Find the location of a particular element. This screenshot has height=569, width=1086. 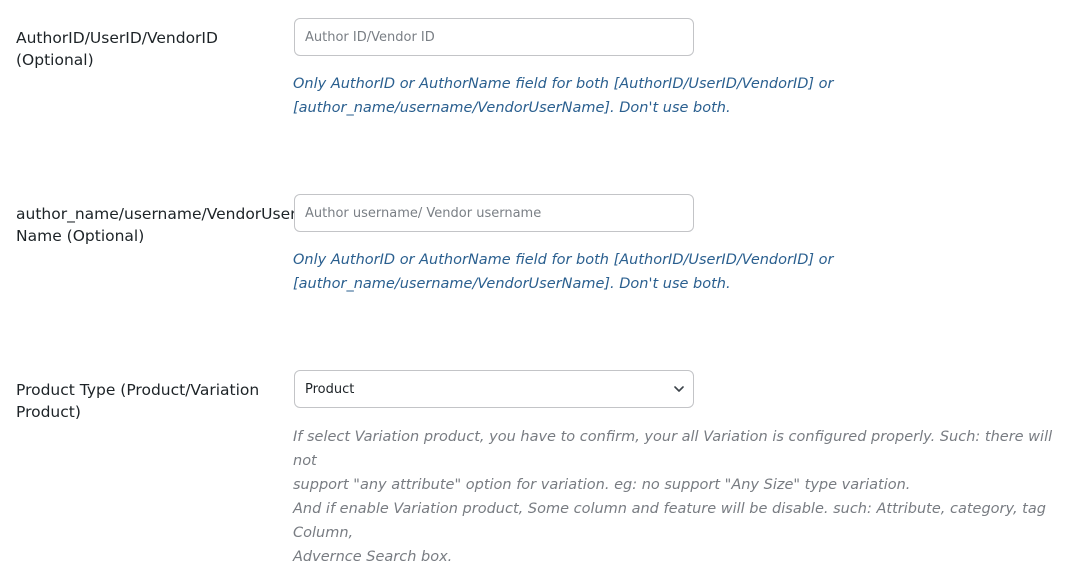

product-type-label: Product Type (Product/Variation Product) is located at coordinates (154, 401).